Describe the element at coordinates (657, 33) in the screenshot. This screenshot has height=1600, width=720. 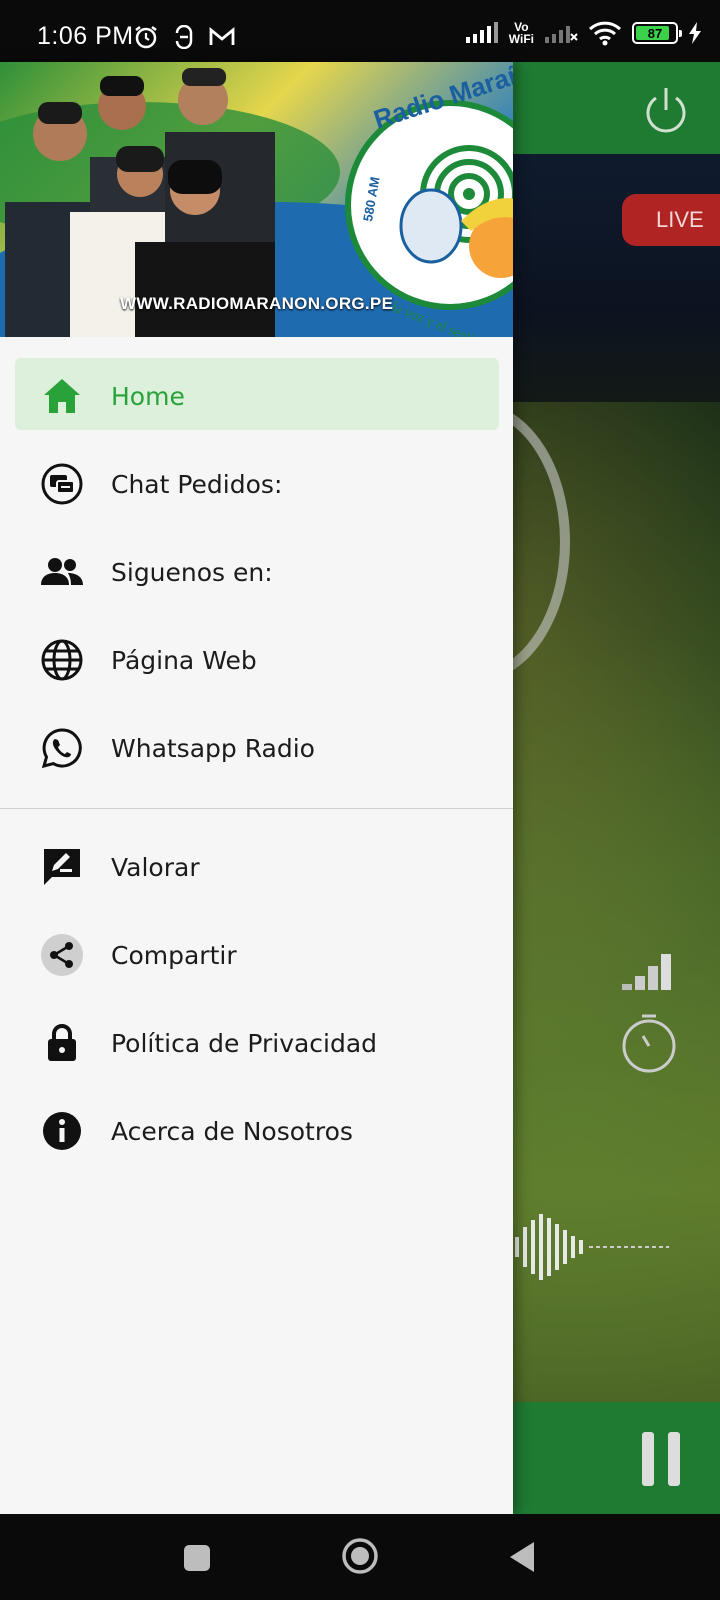
I see `battery-icon: 87` at that location.